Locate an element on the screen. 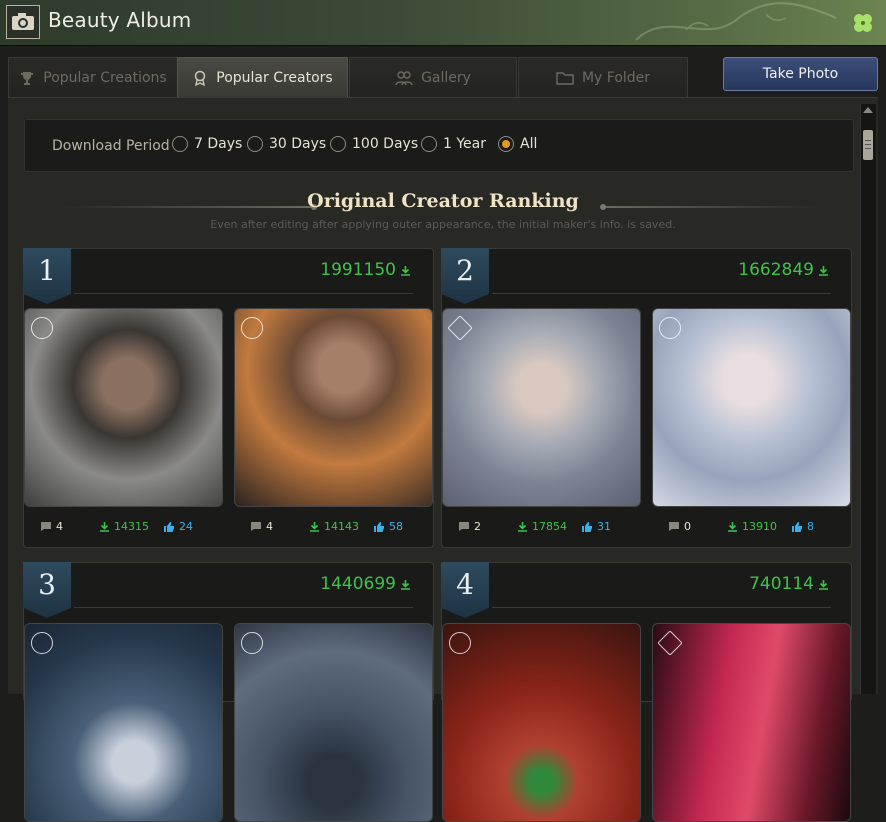 The height and width of the screenshot is (822, 886). scroll-thumb is located at coordinates (868, 145).